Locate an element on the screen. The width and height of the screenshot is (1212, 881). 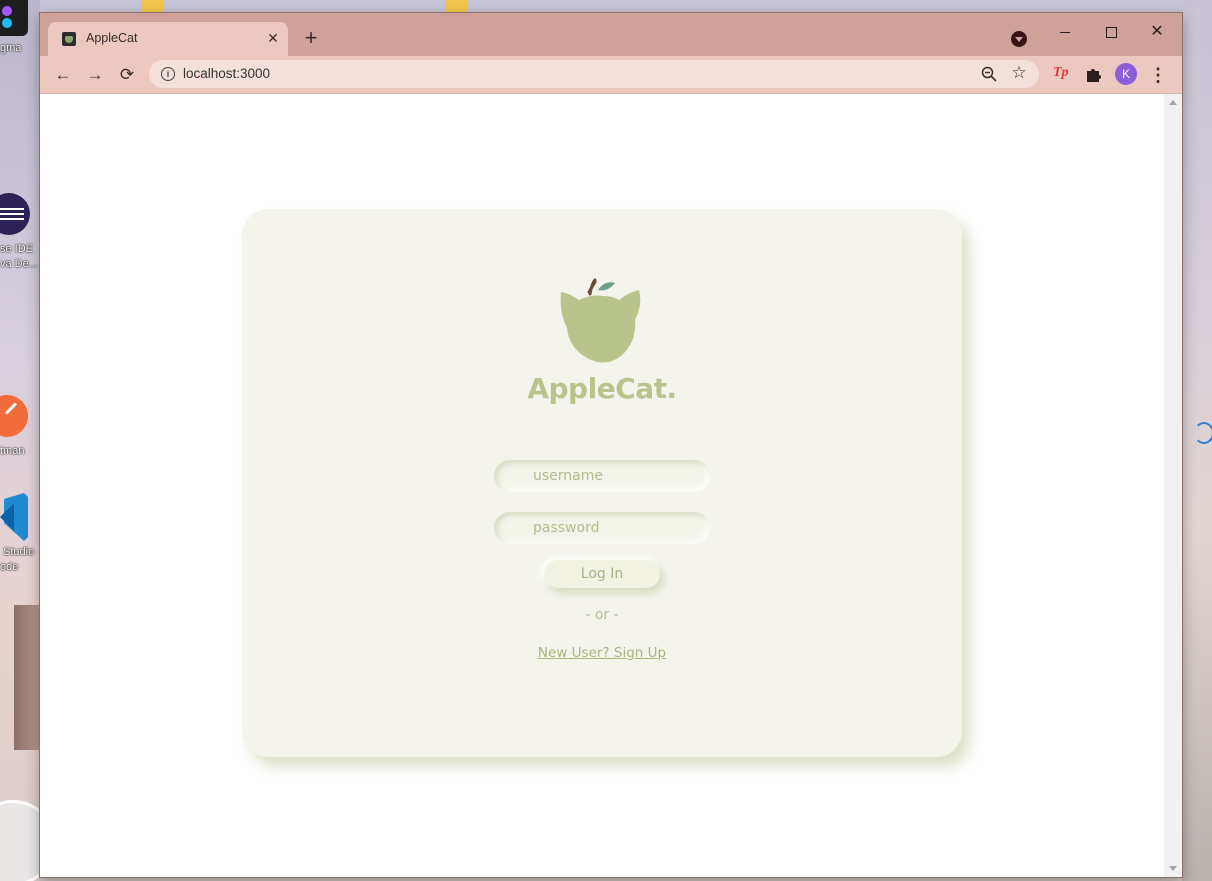
minimize-button is located at coordinates (1065, 32).